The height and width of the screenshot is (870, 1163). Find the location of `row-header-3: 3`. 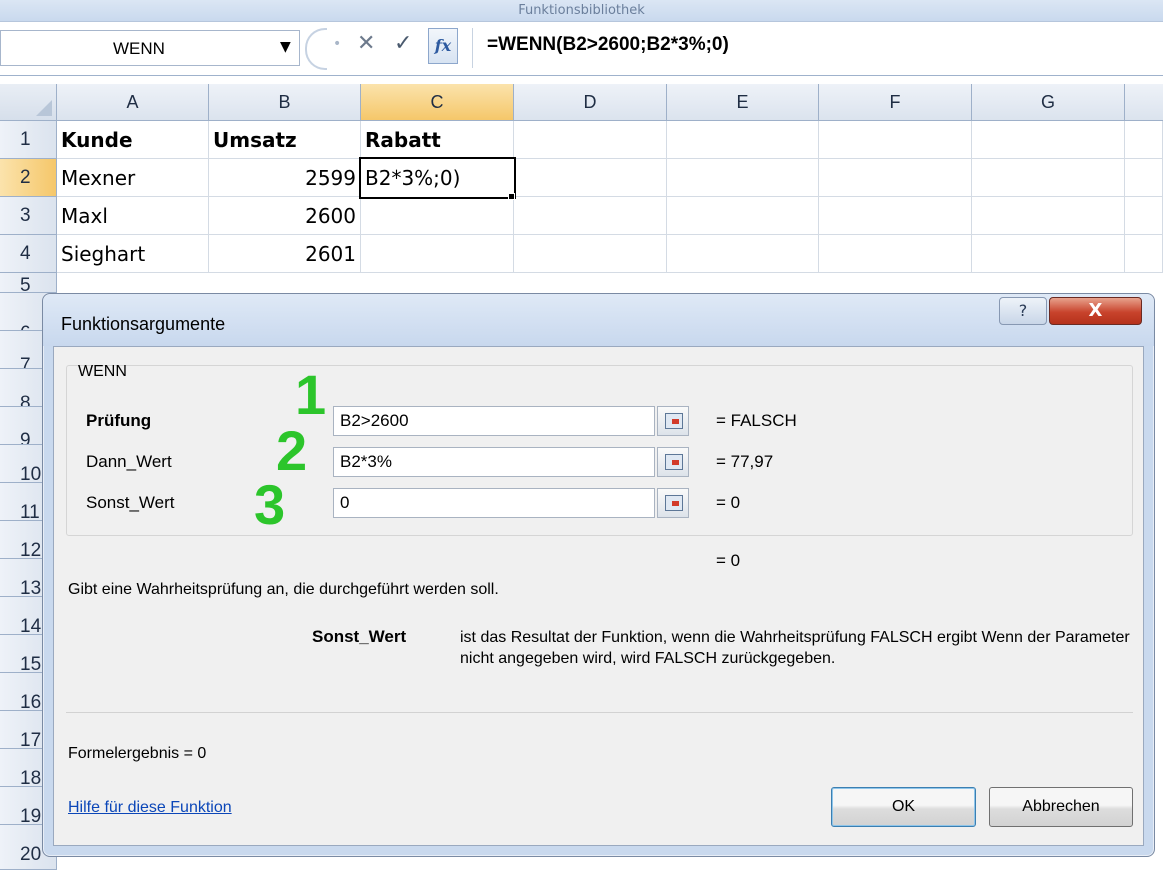

row-header-3: 3 is located at coordinates (28, 216).